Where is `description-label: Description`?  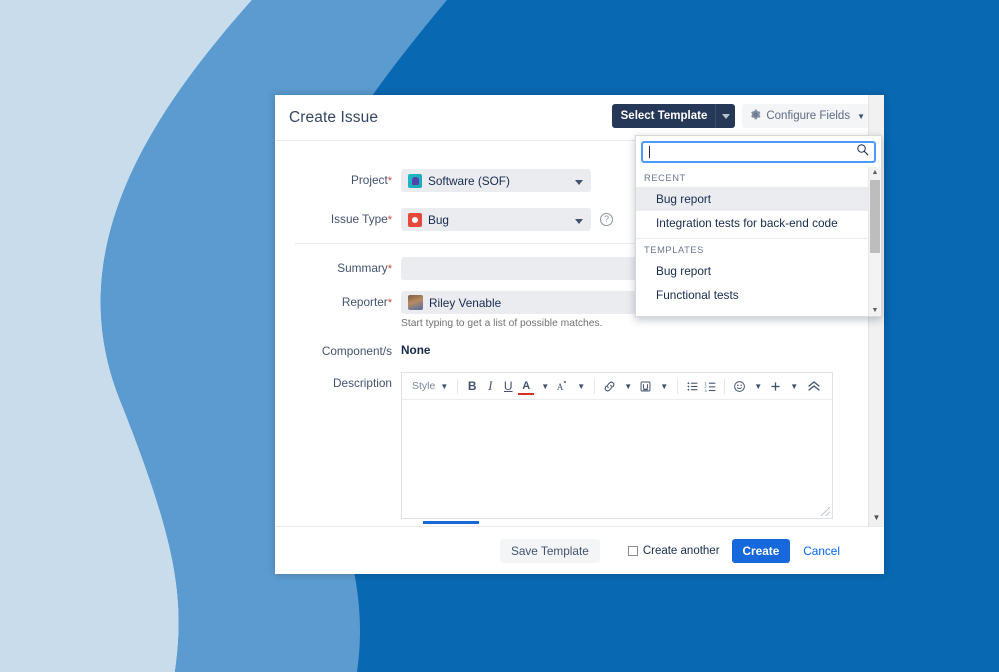 description-label: Description is located at coordinates (362, 383).